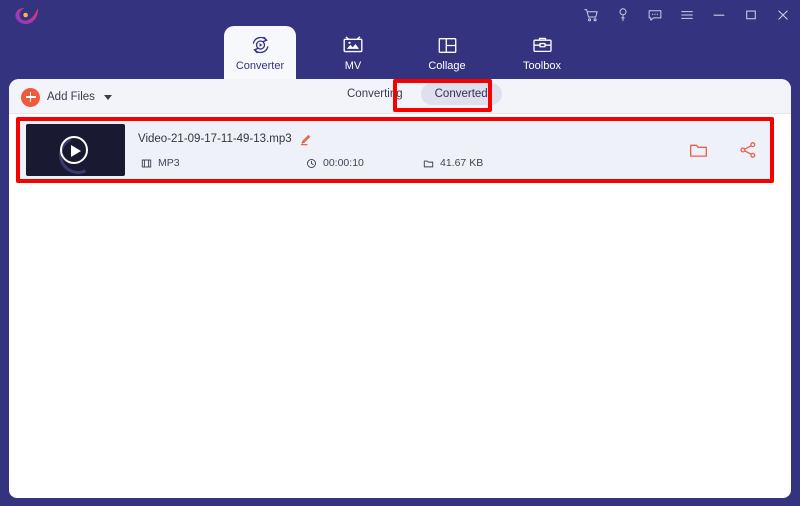  Describe the element at coordinates (215, 139) in the screenshot. I see `file-name: Video-21-09-17-11-49-13.mp3` at that location.